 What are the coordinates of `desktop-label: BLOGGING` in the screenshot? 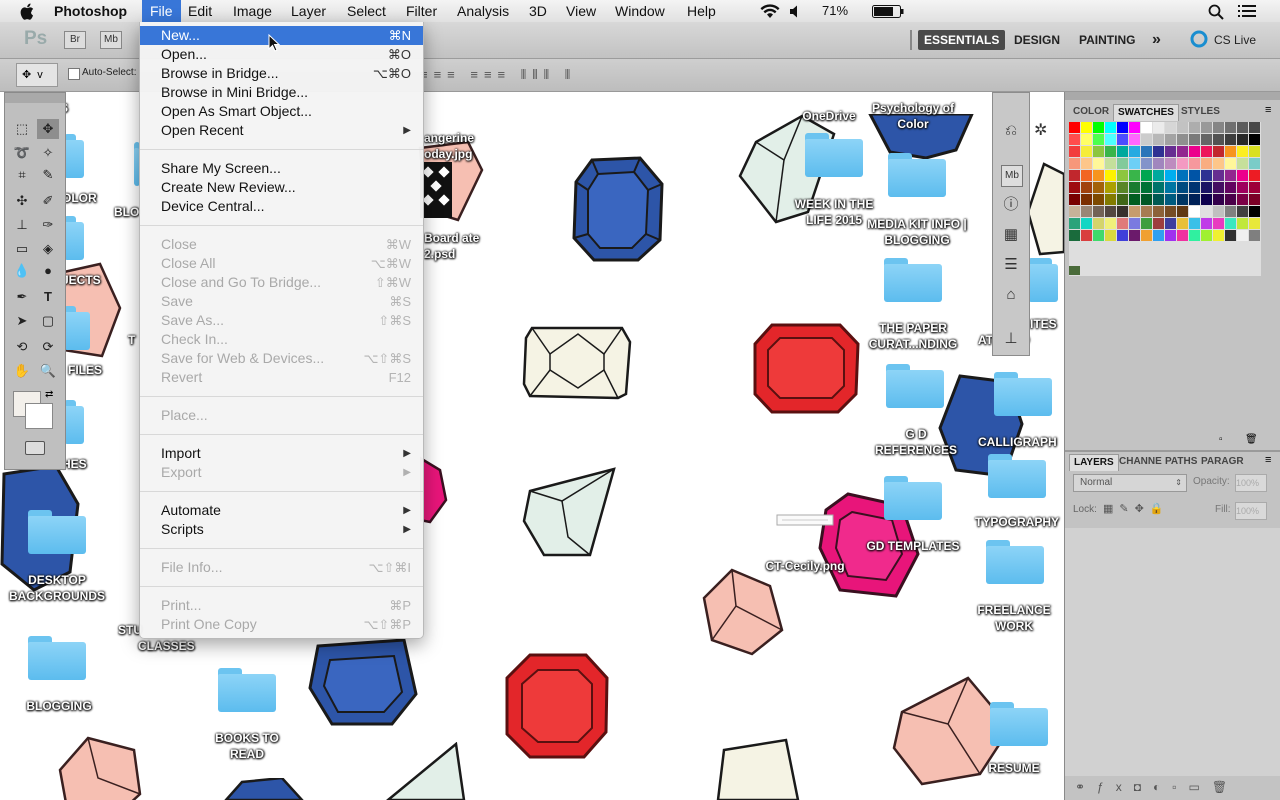 It's located at (59, 706).